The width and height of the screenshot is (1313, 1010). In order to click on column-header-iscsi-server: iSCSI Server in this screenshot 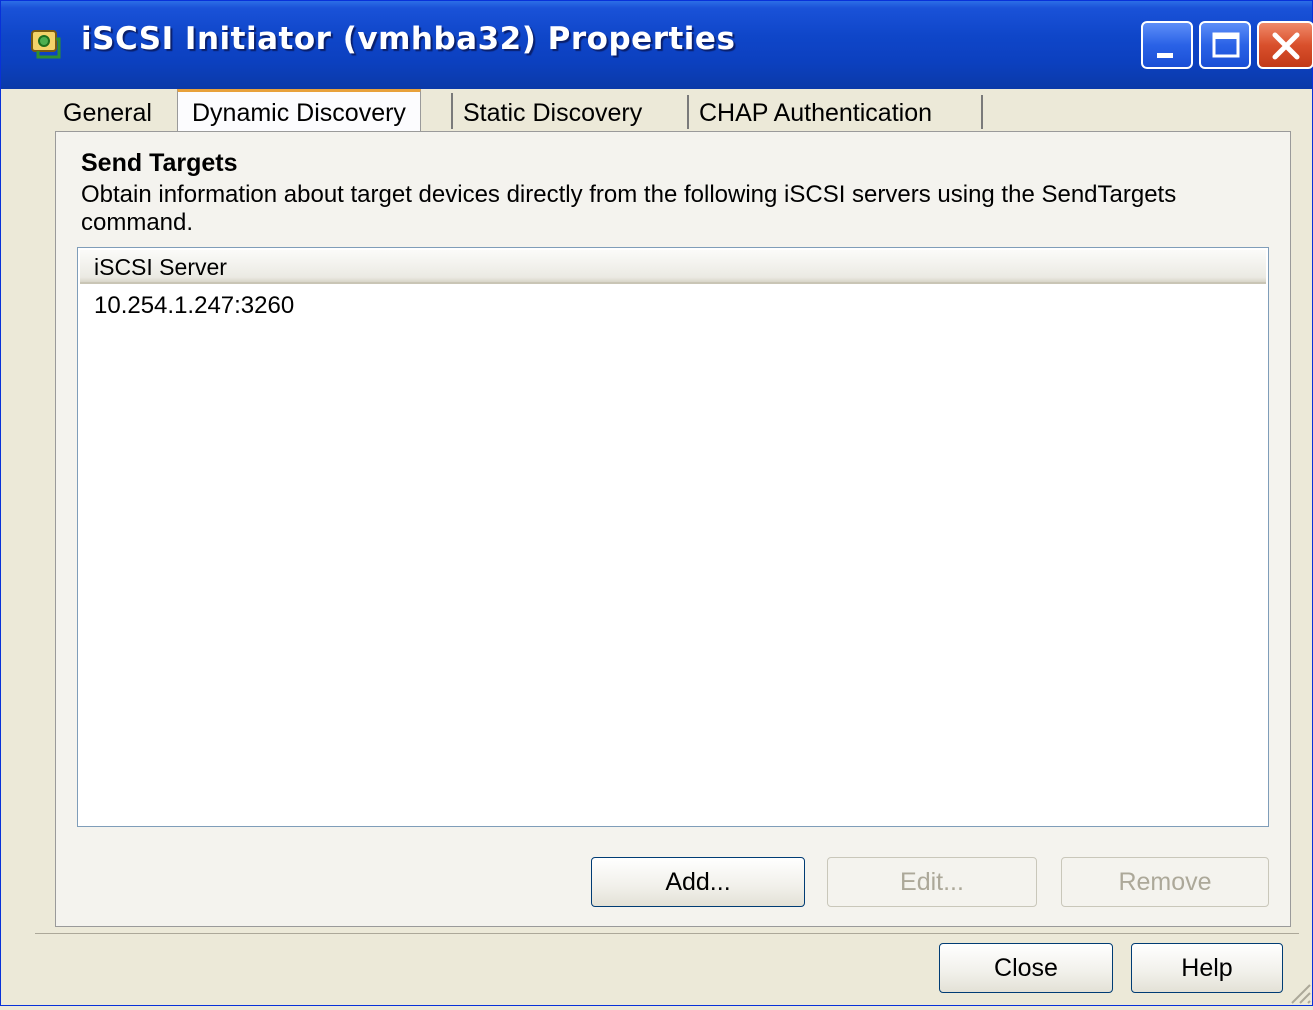, I will do `click(673, 267)`.